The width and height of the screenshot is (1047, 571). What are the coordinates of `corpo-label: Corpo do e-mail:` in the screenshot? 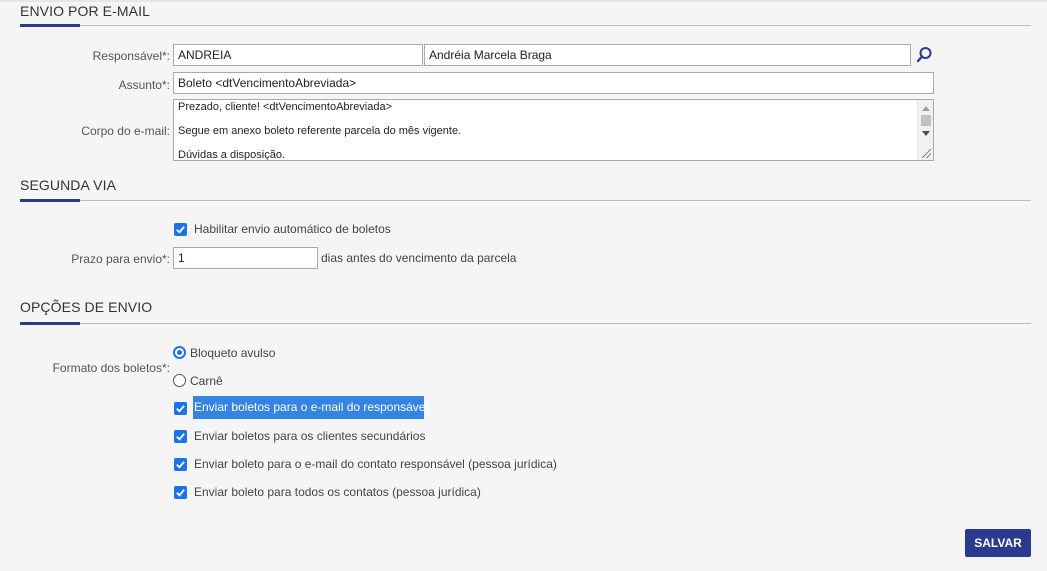 It's located at (125, 131).